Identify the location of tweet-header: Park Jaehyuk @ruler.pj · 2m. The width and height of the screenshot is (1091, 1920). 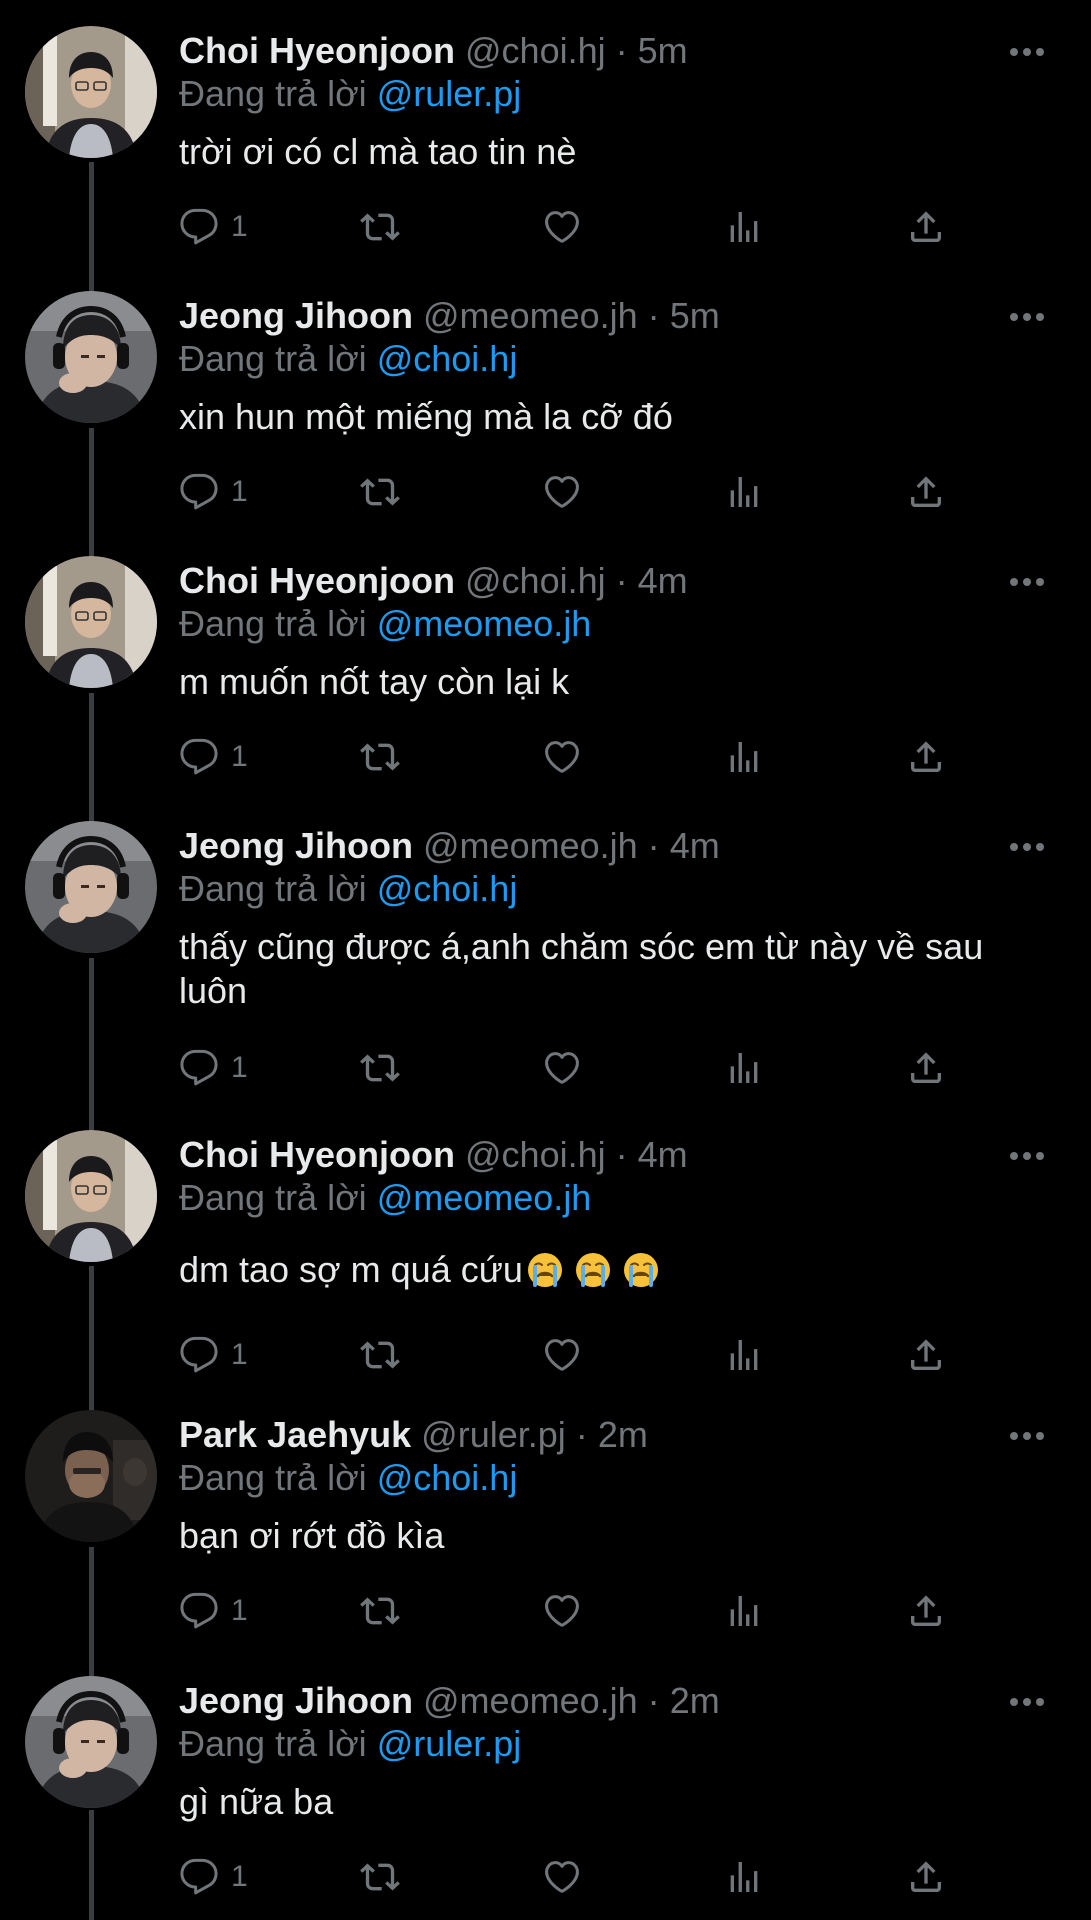
(413, 1435).